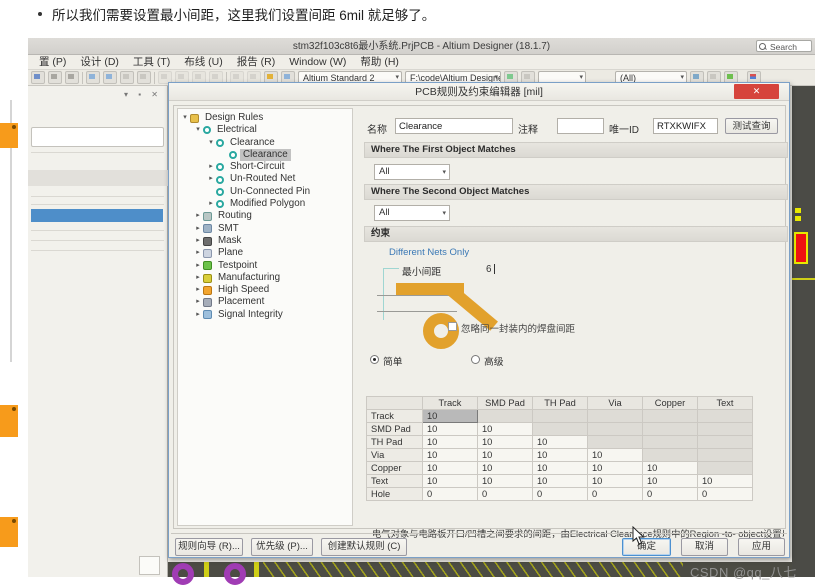 The width and height of the screenshot is (815, 588). Describe the element at coordinates (615, 468) in the screenshot. I see `matrix-cell-copper-via: 10` at that location.